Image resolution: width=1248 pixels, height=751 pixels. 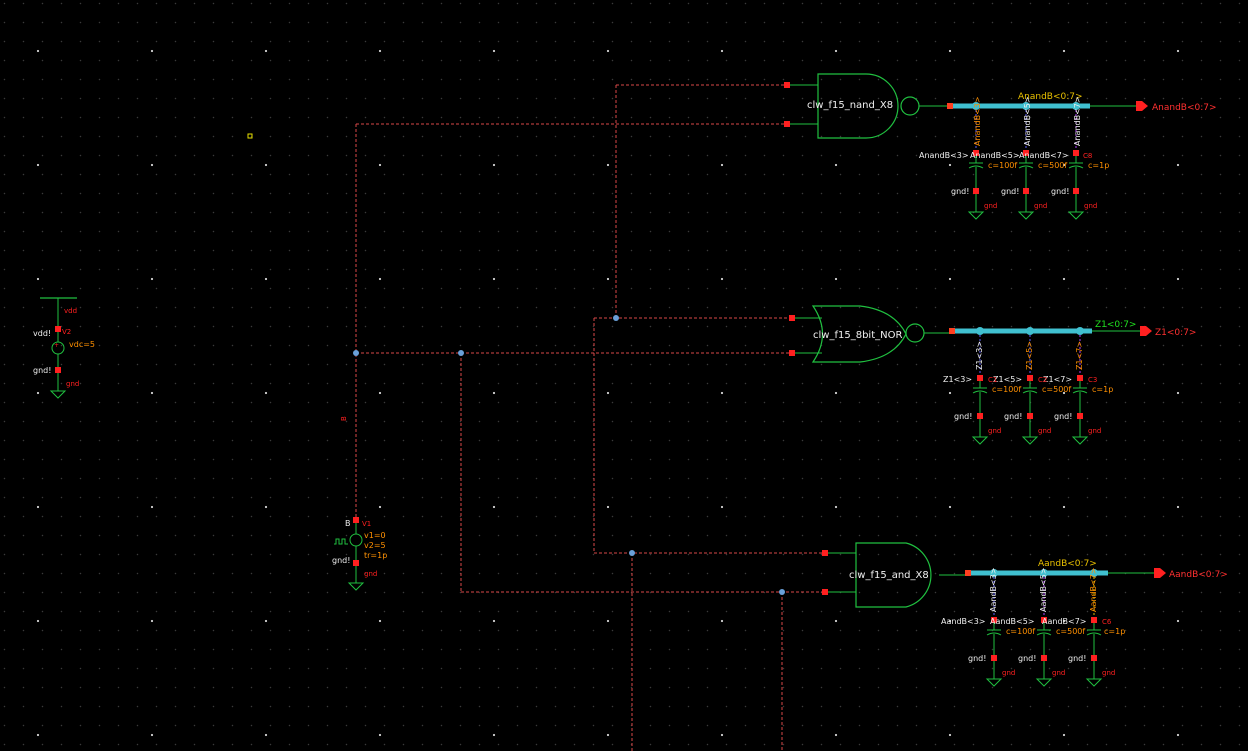 What do you see at coordinates (66, 332) in the screenshot?
I see `source-name: V2` at bounding box center [66, 332].